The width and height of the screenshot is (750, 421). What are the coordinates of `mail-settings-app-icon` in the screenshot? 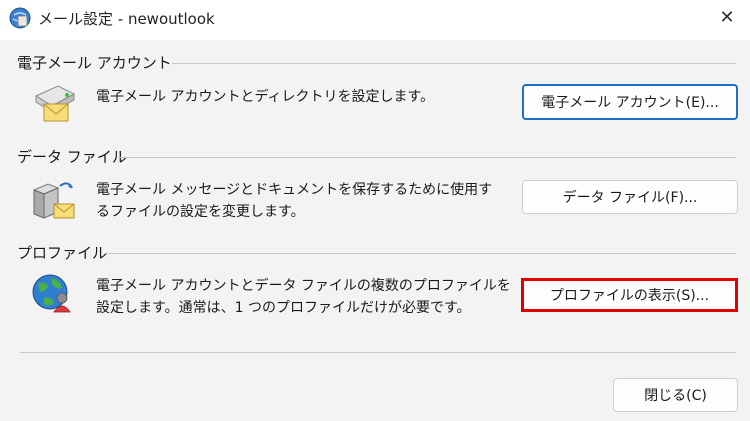 It's located at (20, 18).